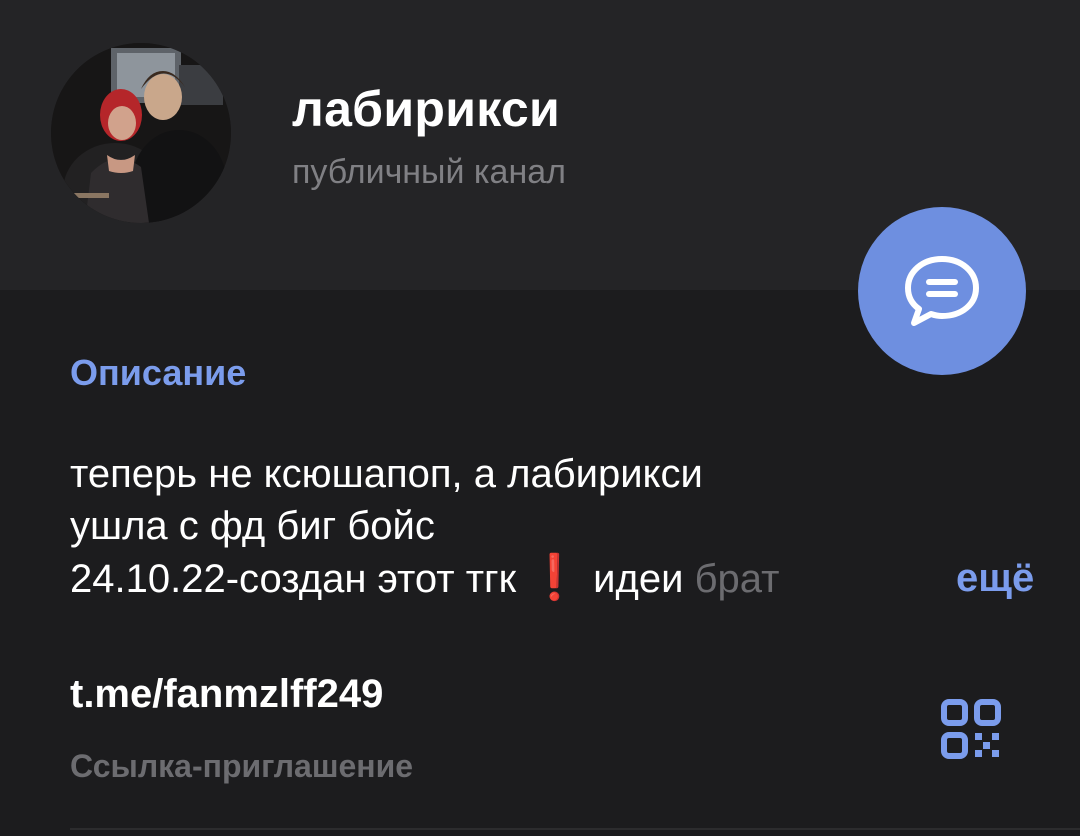 The width and height of the screenshot is (1080, 836). I want to click on qr-code-icon, so click(971, 729).